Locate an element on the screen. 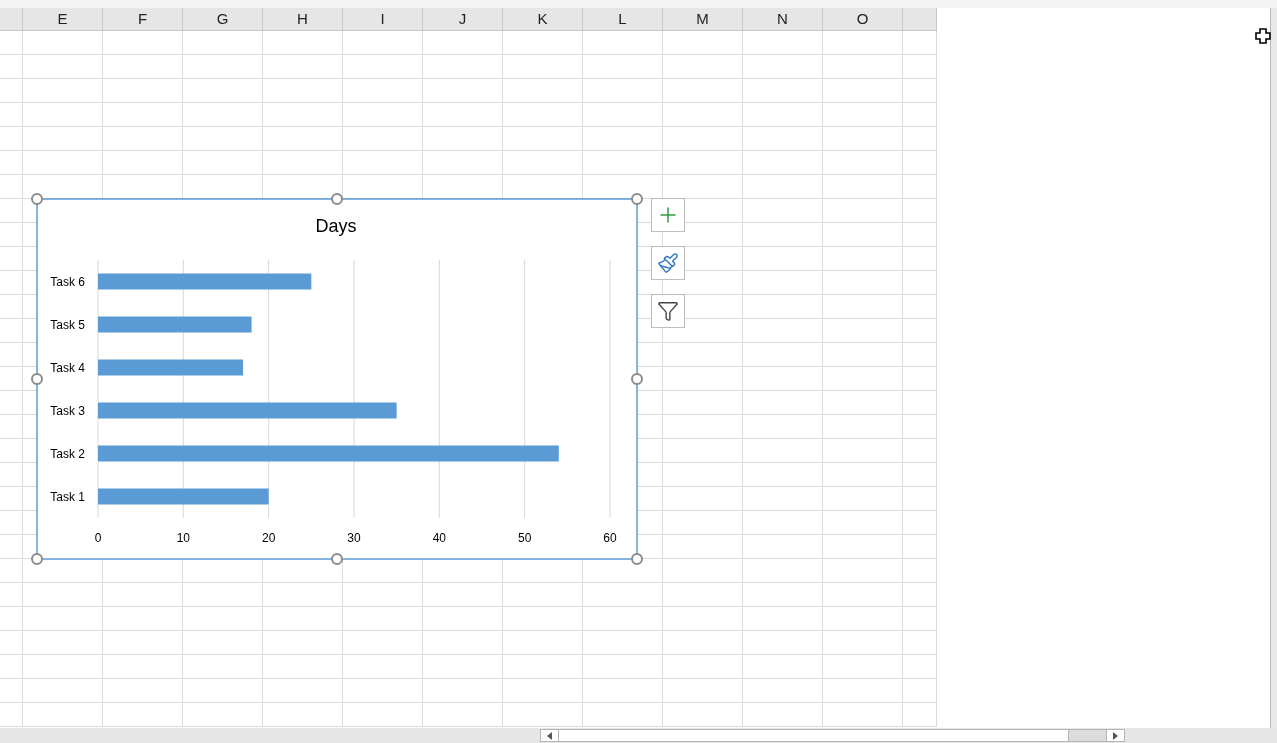 This screenshot has width=1277, height=743. axis-tick-label: 60 is located at coordinates (610, 538).